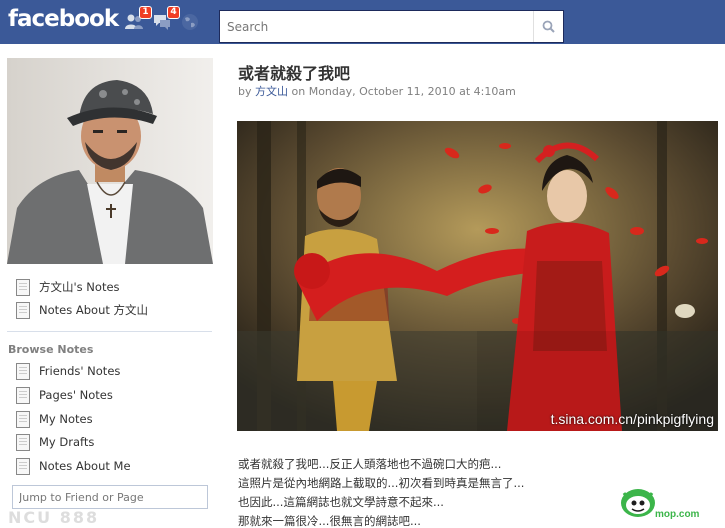 The height and width of the screenshot is (528, 725). Describe the element at coordinates (110, 497) in the screenshot. I see `jump-to-friend-input` at that location.